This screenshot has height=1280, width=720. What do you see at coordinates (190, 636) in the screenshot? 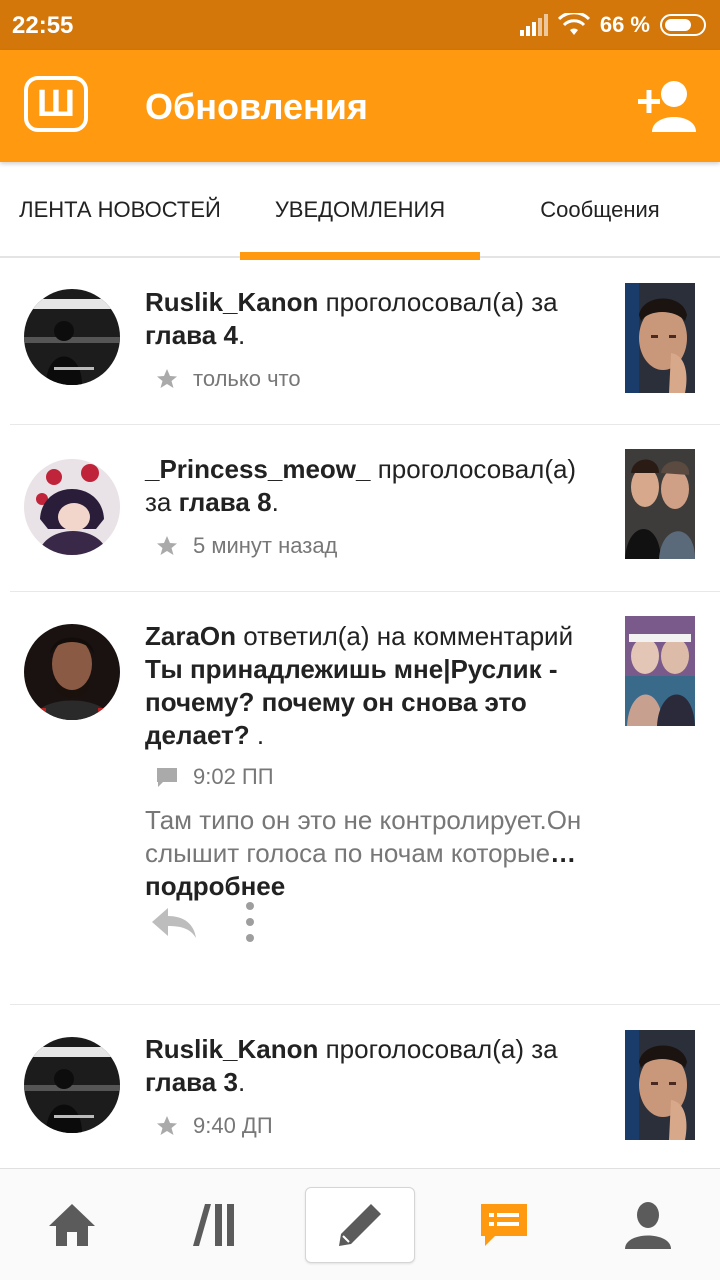
I see `user-name: ZaraOn` at bounding box center [190, 636].